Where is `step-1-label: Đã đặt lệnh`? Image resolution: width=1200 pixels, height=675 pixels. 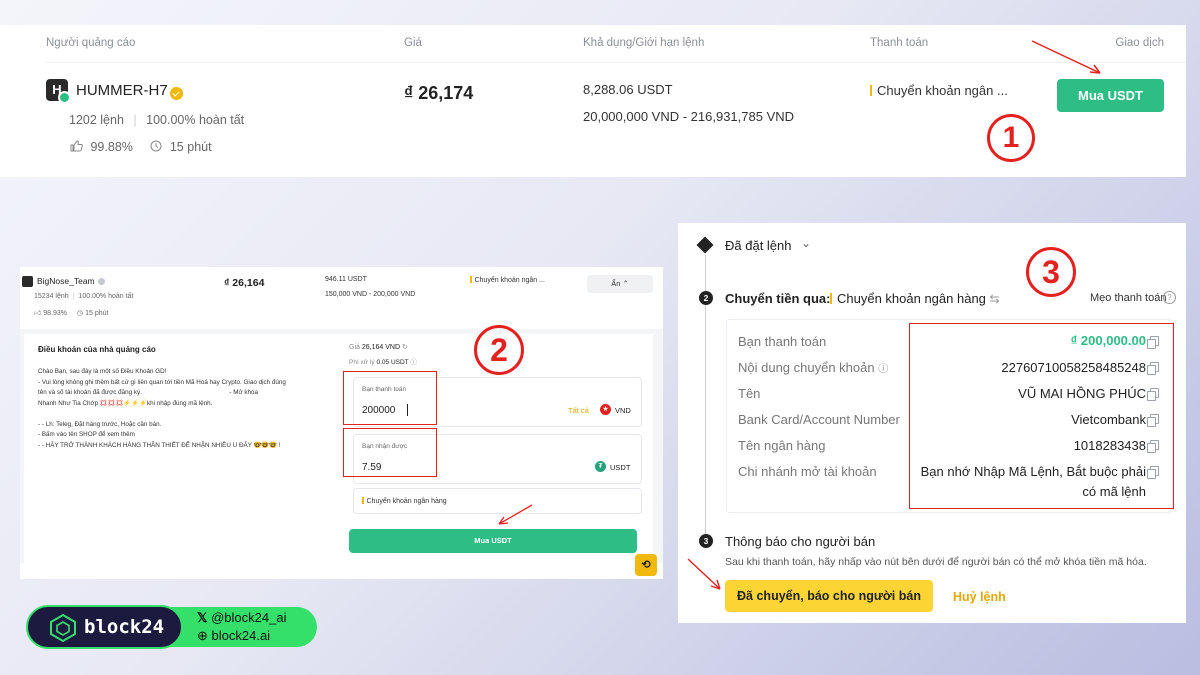 step-1-label: Đã đặt lệnh is located at coordinates (758, 245).